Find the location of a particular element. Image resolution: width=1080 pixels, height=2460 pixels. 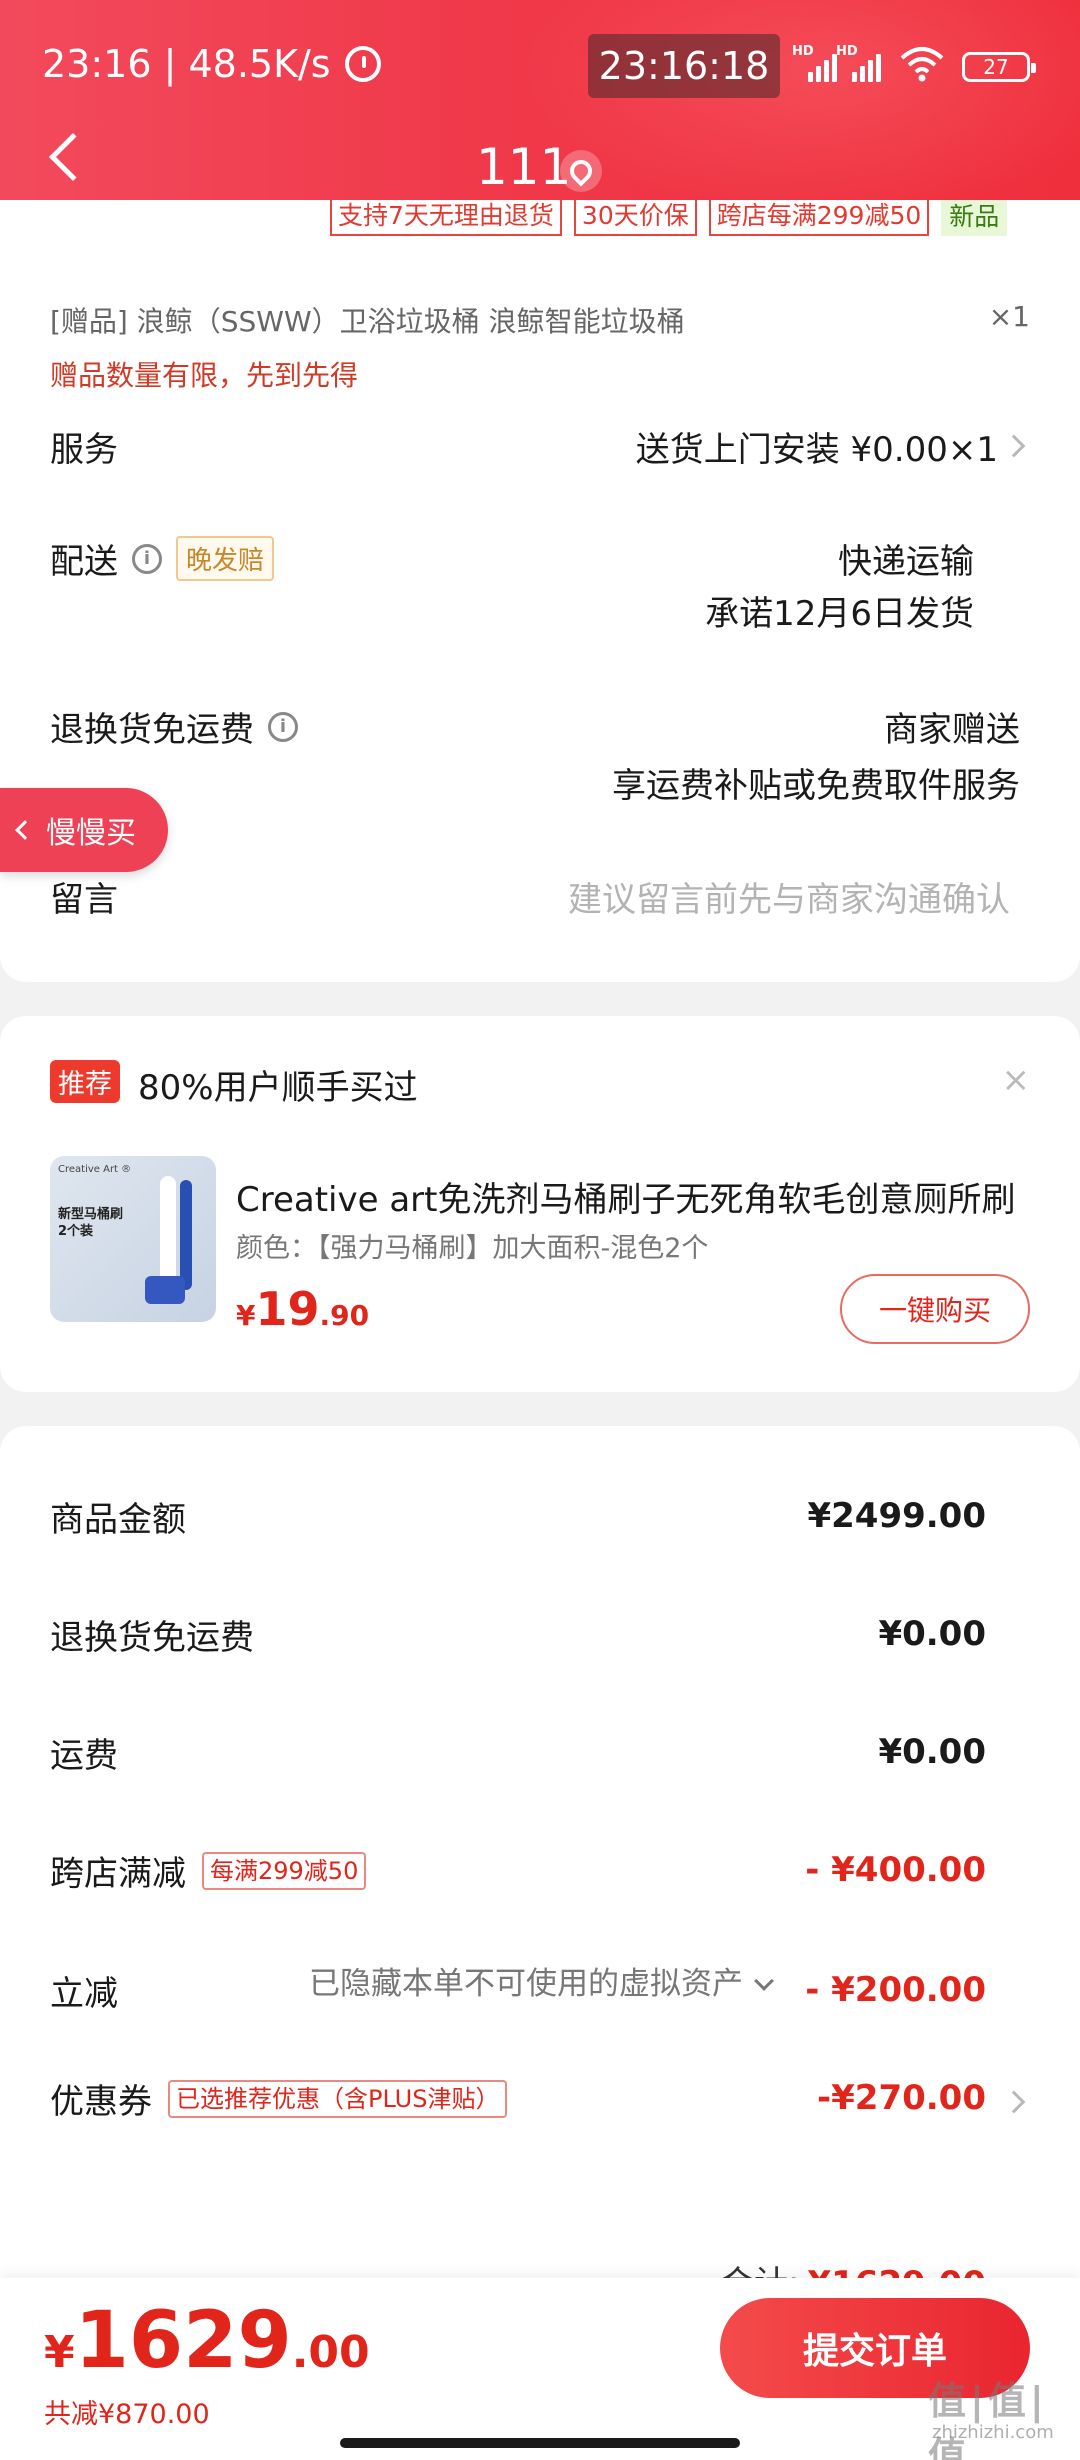

pay-amount: ¥1629.00 is located at coordinates (207, 2341).